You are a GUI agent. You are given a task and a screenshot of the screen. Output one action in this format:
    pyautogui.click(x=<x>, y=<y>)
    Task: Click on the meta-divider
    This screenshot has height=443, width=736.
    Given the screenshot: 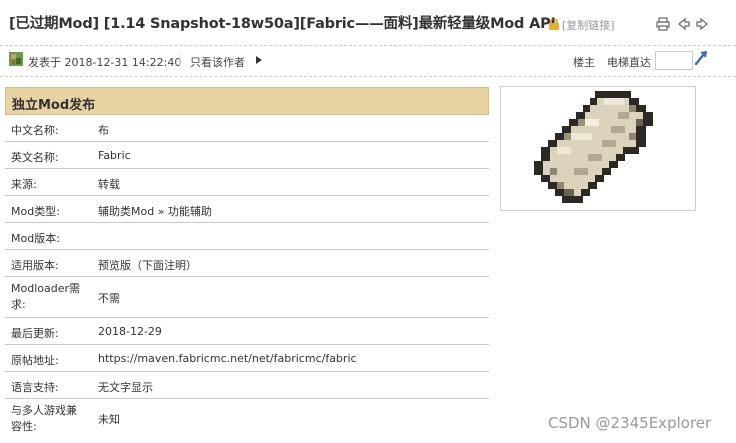 What is the action you would take?
    pyautogui.click(x=368, y=76)
    